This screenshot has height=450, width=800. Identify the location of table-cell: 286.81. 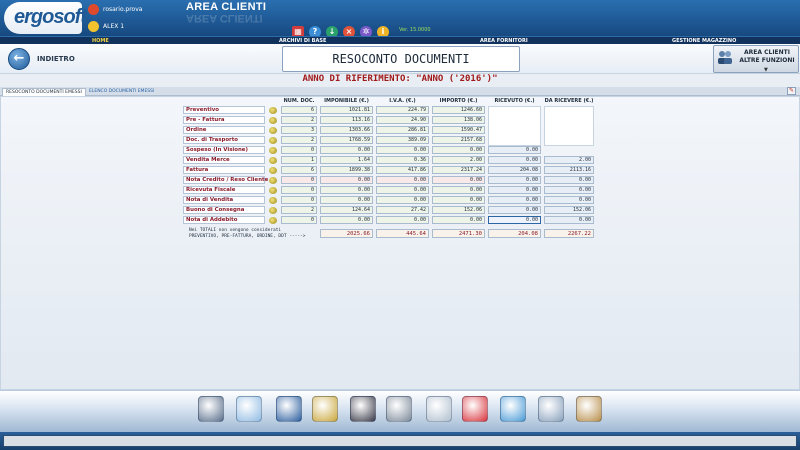
(402, 130).